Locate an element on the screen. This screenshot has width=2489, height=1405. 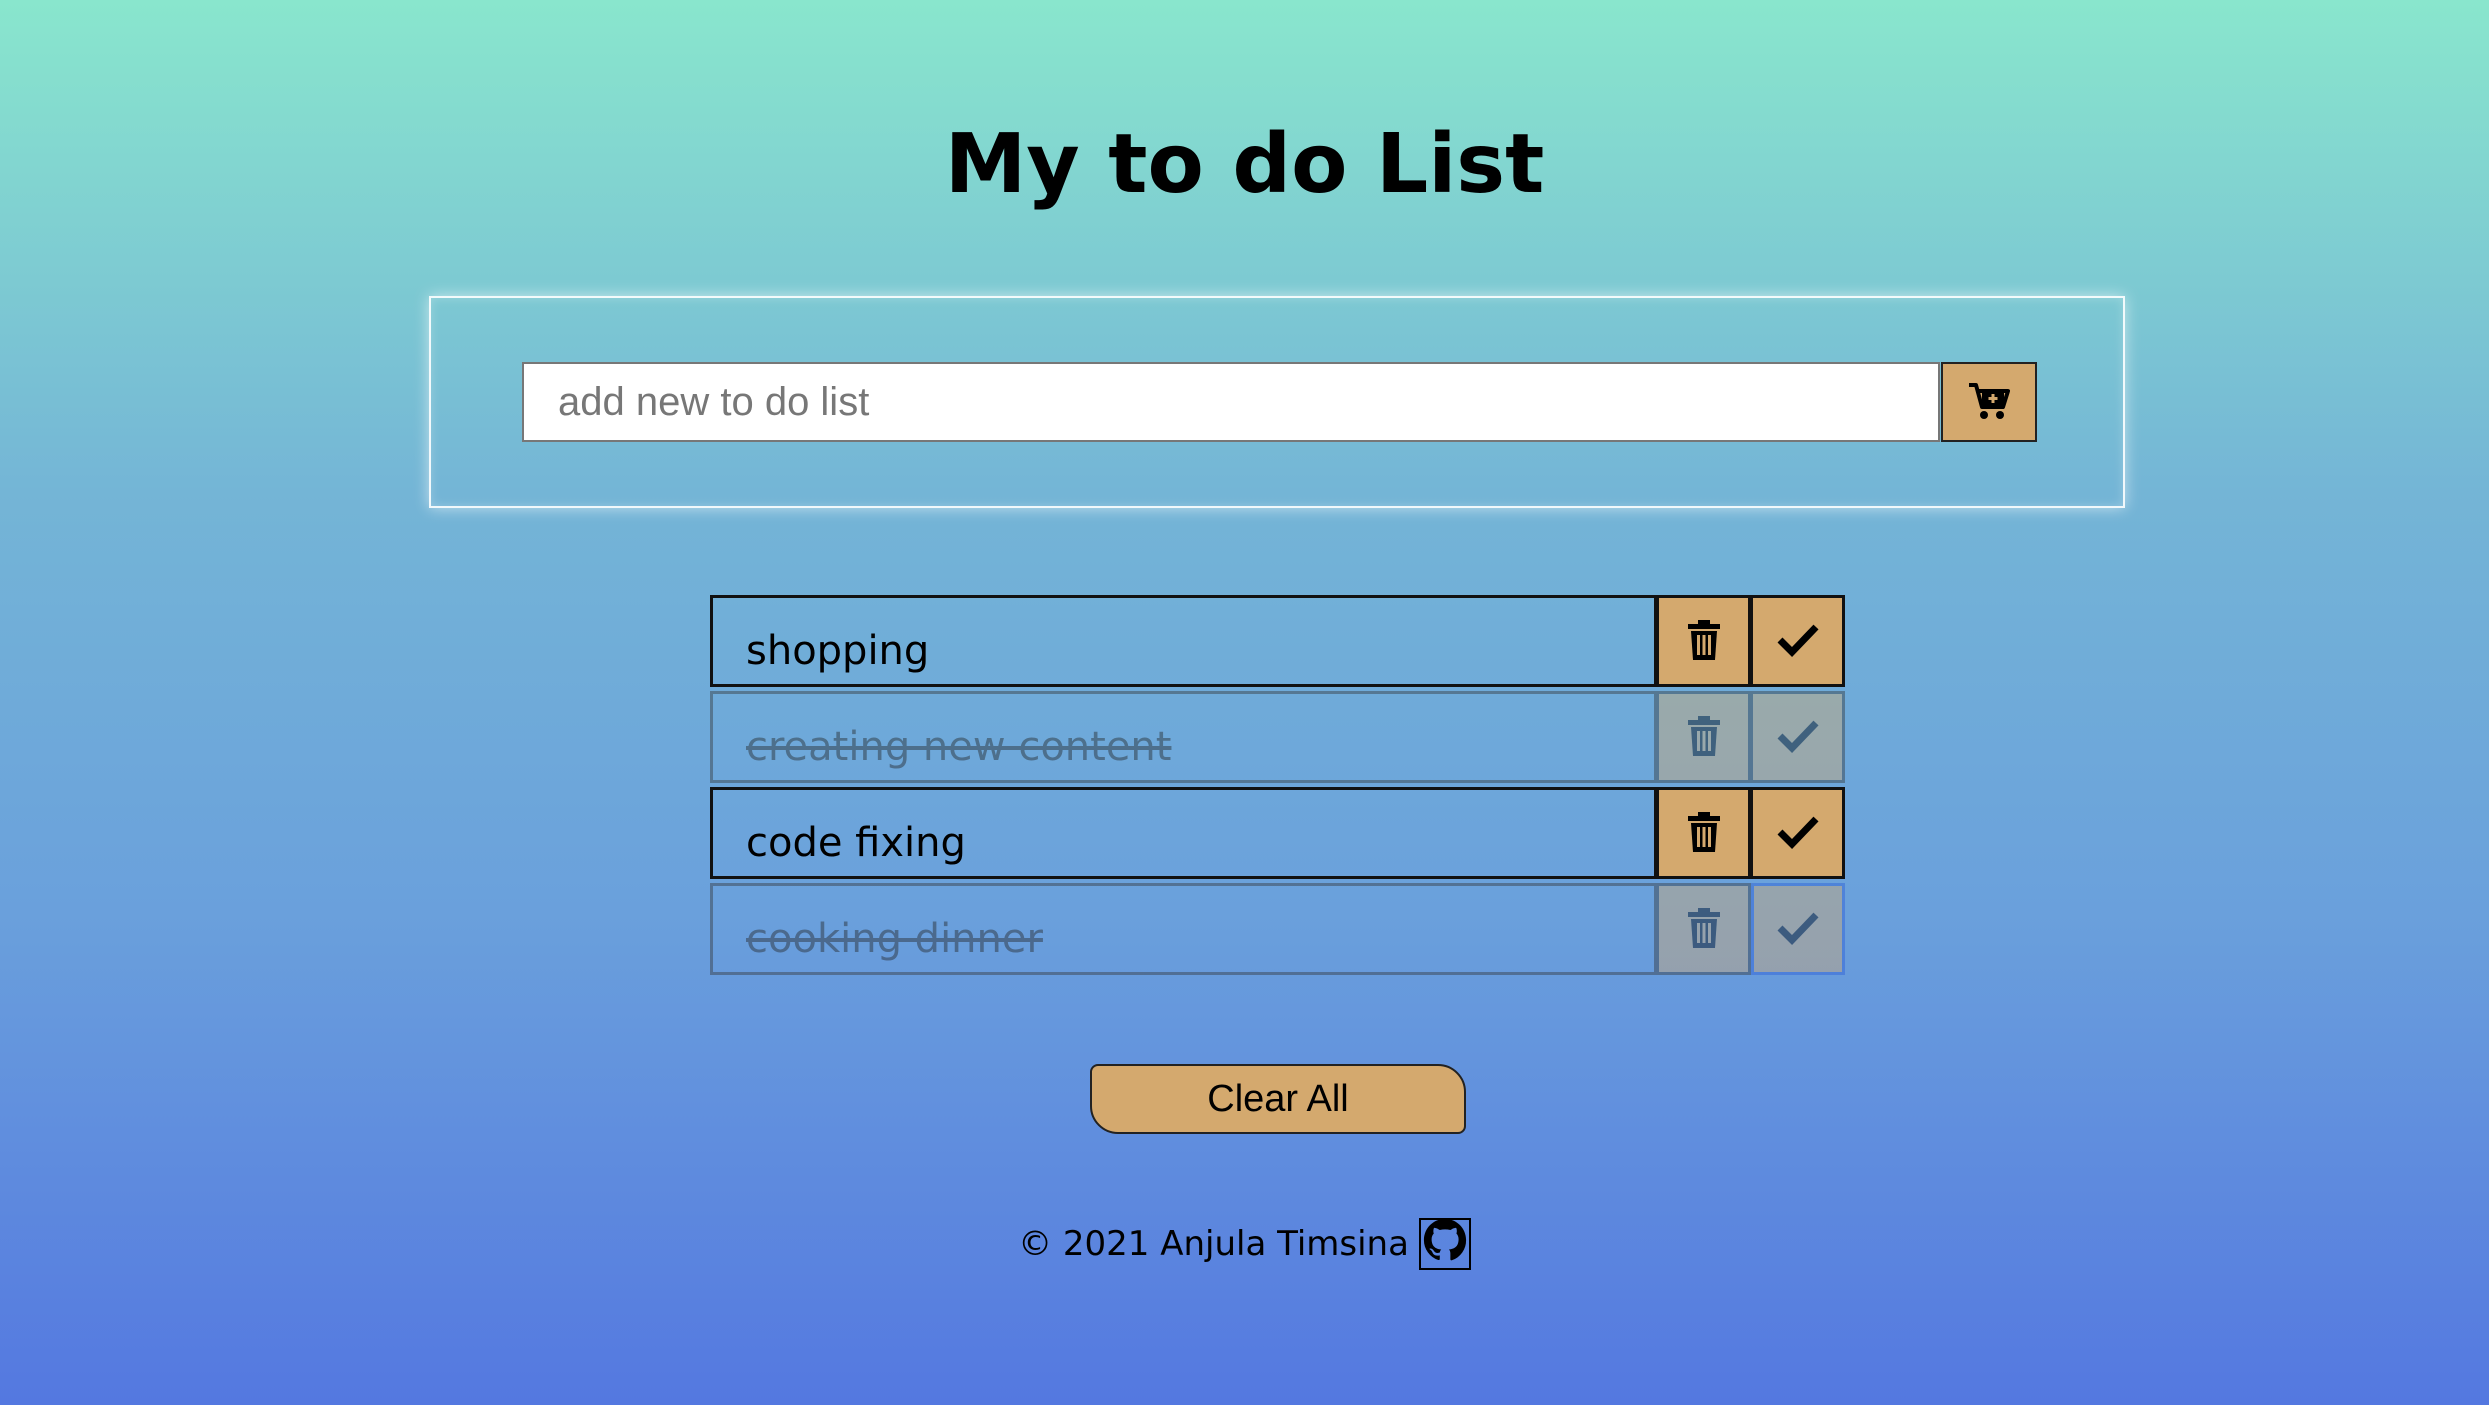
cart-plus-icon is located at coordinates (1989, 402).